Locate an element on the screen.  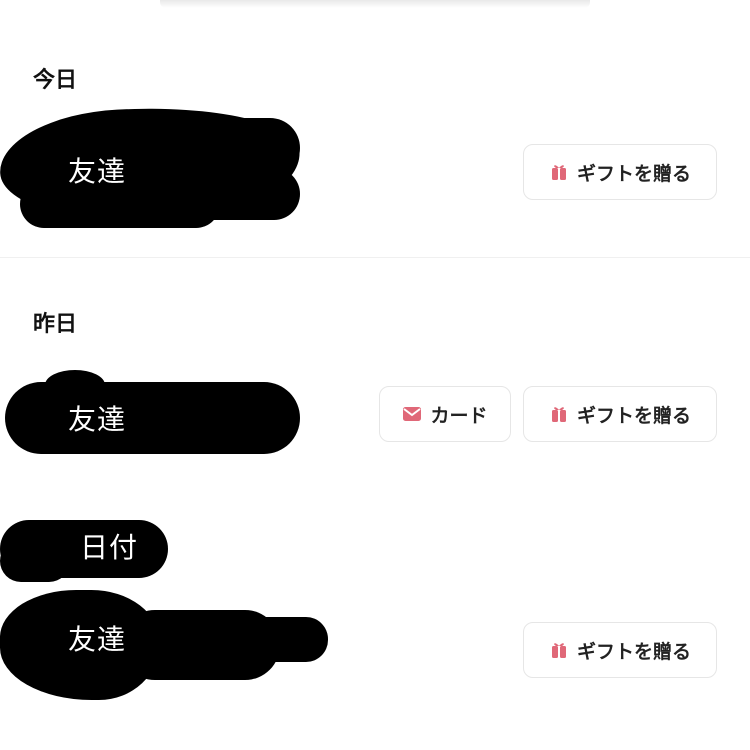
send-card-button: カード is located at coordinates (445, 414).